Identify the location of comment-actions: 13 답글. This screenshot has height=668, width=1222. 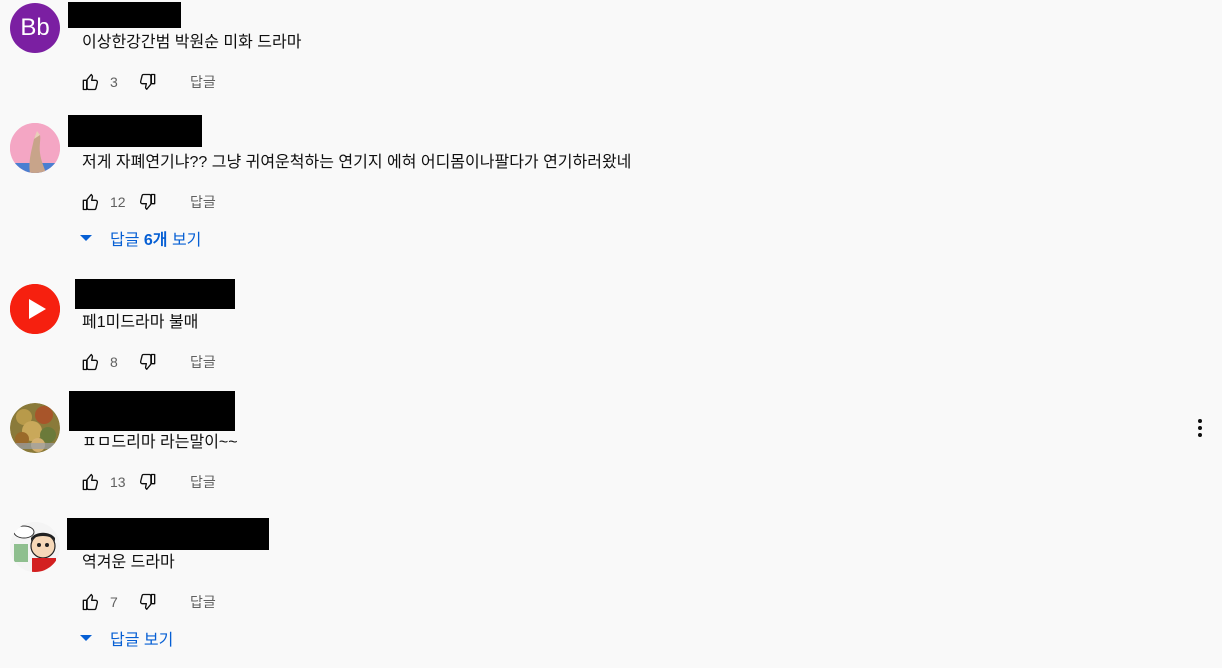
(148, 482).